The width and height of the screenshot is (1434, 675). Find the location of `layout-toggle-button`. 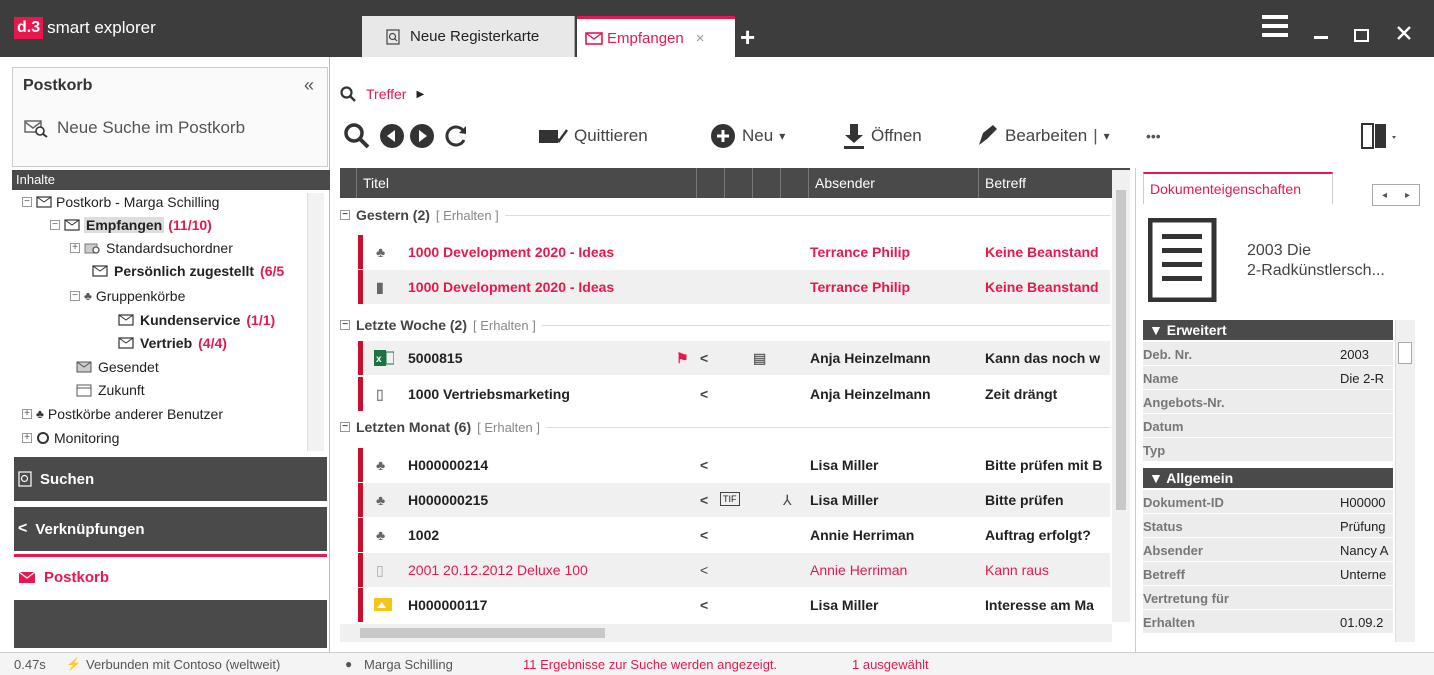

layout-toggle-button is located at coordinates (1379, 136).